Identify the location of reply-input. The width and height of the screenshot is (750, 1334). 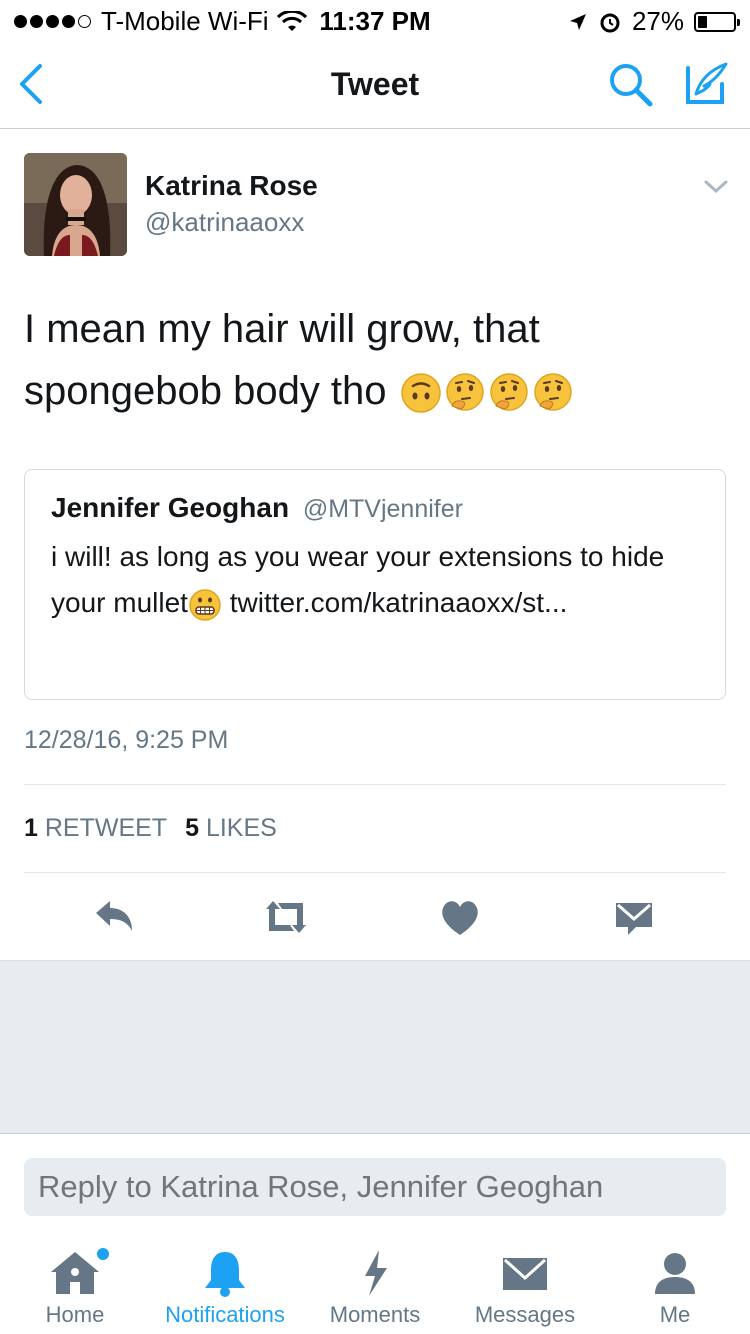
(375, 1187).